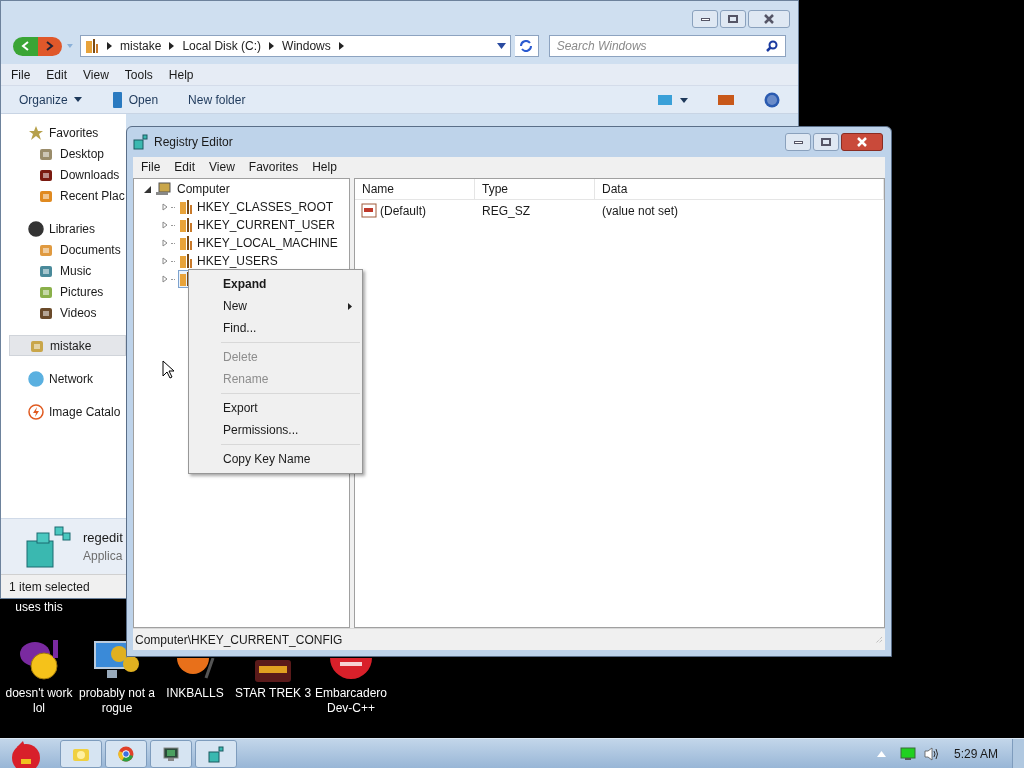 The image size is (1024, 768). What do you see at coordinates (63, 195) in the screenshot?
I see `nav-item: Recent Plac` at bounding box center [63, 195].